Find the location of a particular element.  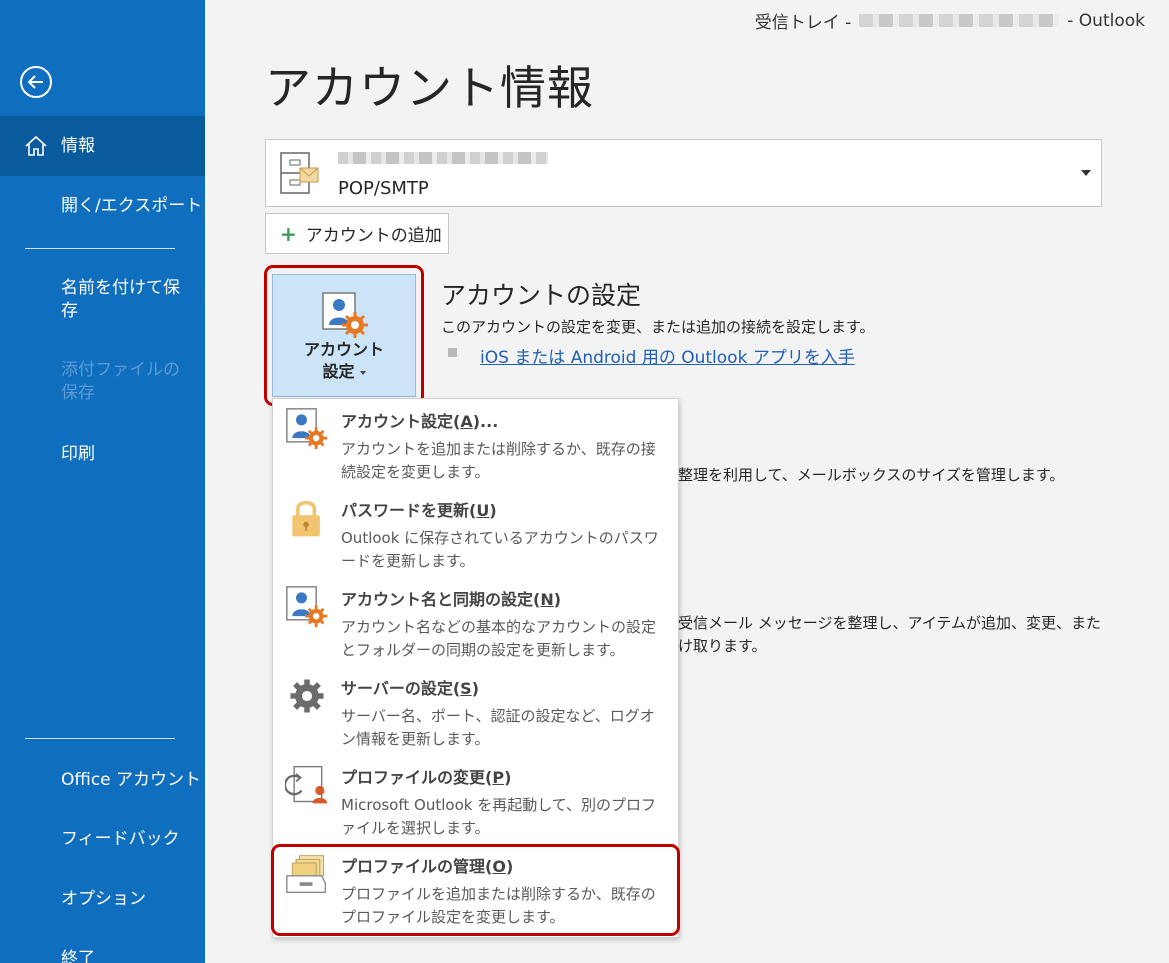

menu-item-description: Microsoft Outlook を再起動して、別のプロファイルを選択します。 is located at coordinates (499, 816).